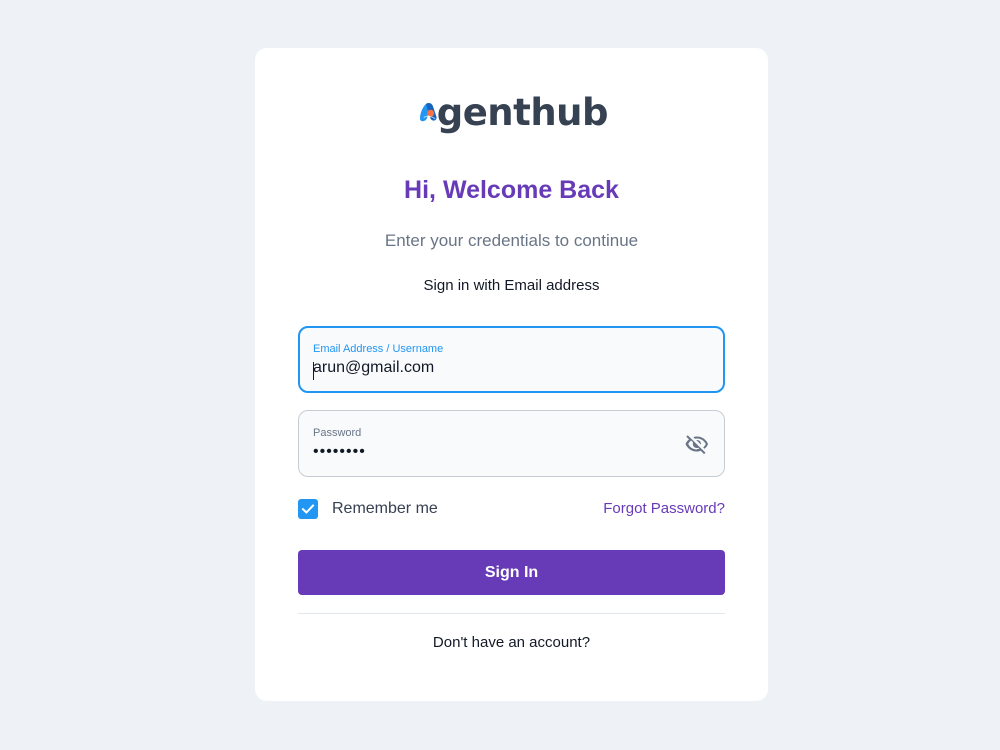  I want to click on password-field-label: Password, so click(337, 433).